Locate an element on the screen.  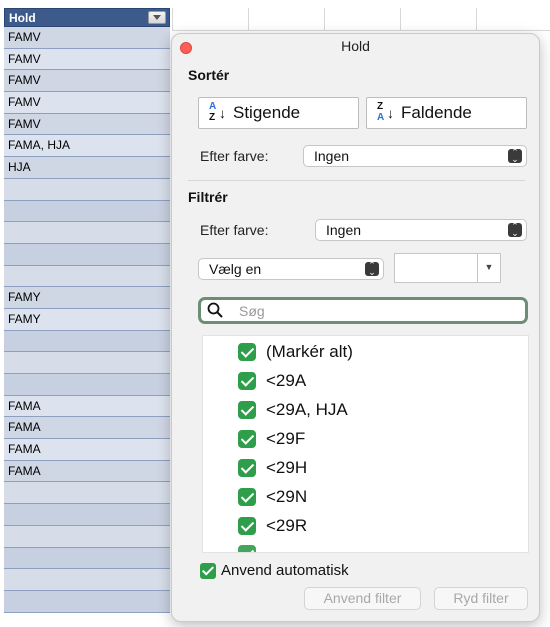
list-item: <29N is located at coordinates (272, 497).